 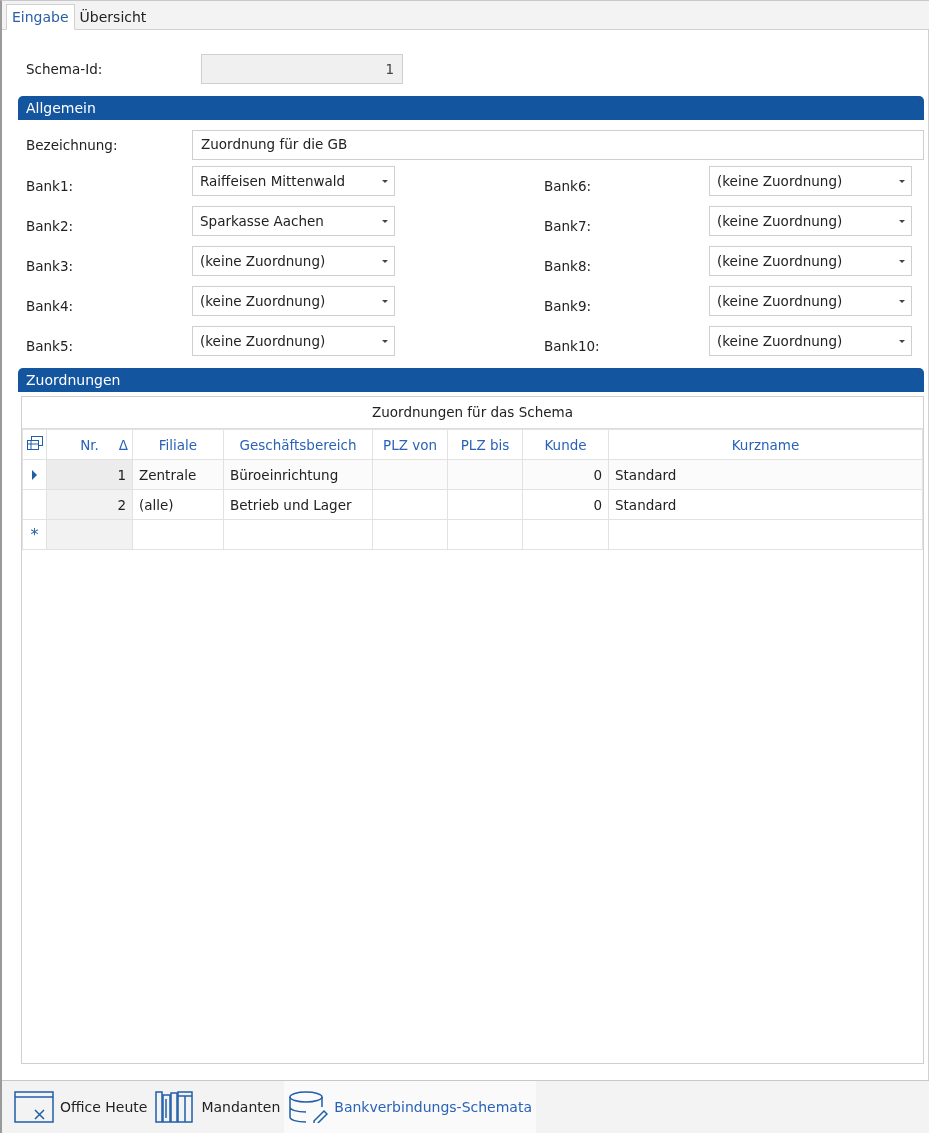 What do you see at coordinates (298, 474) in the screenshot?
I see `table-cell: Büroeinrichtung` at bounding box center [298, 474].